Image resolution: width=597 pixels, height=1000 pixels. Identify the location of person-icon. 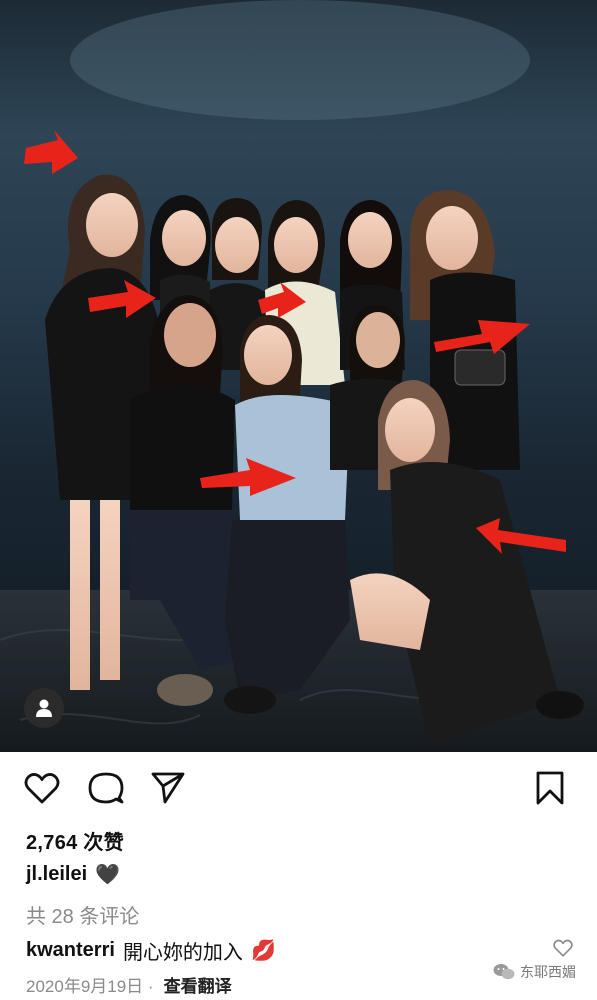
(44, 708).